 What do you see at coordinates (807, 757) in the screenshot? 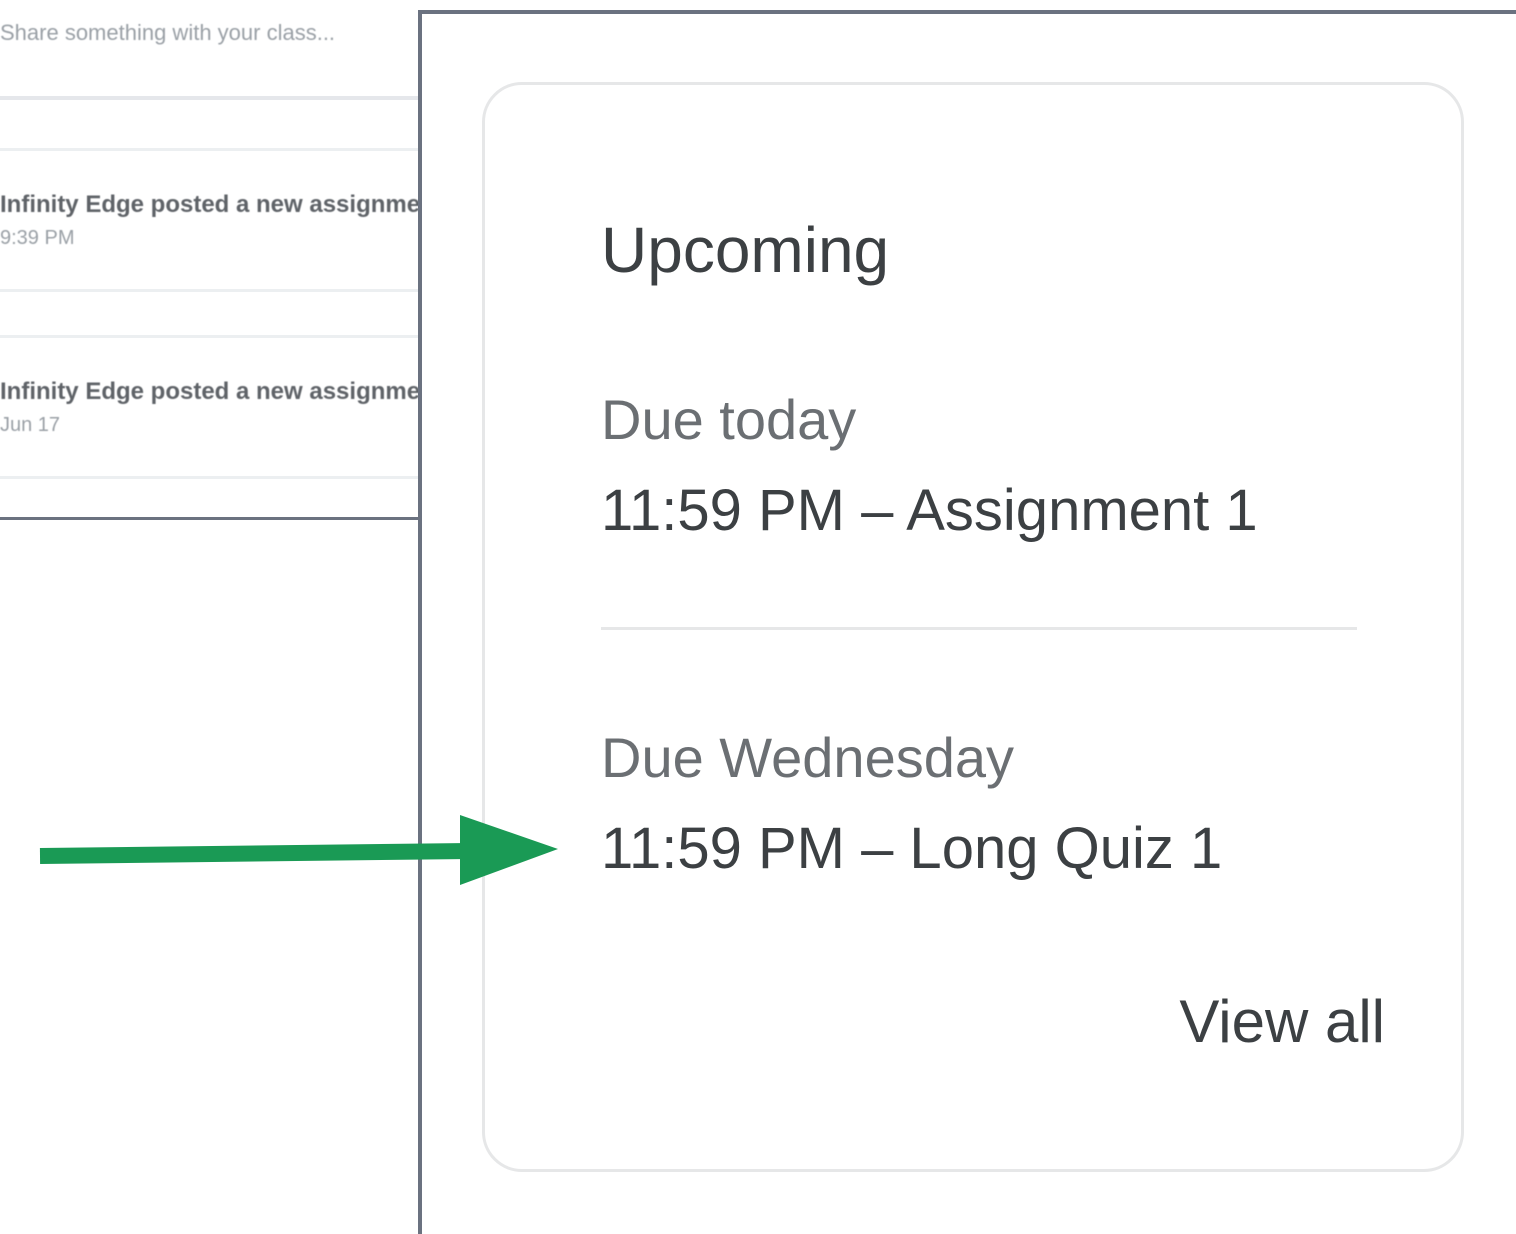
I see `due-wednesday-label: Due Wednesday` at bounding box center [807, 757].